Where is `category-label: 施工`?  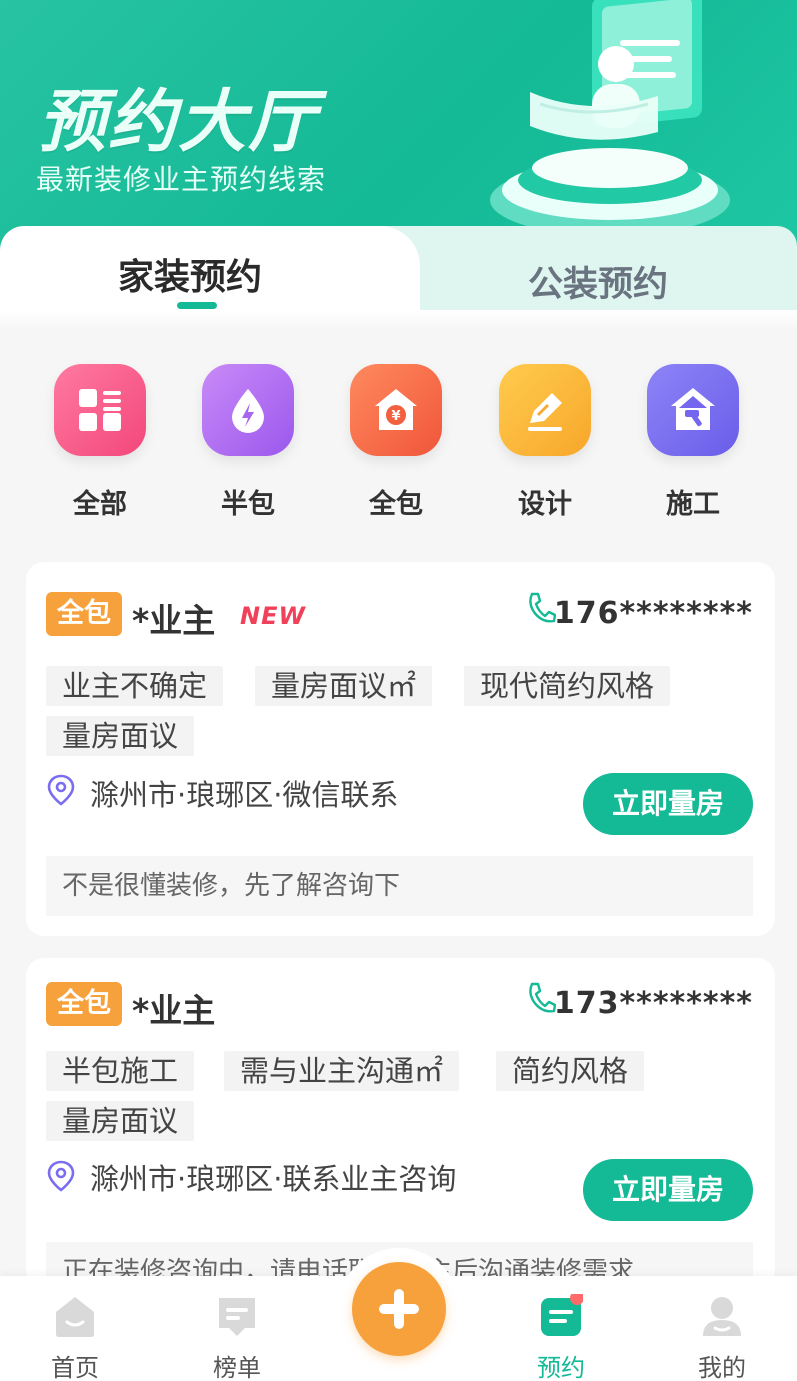
category-label: 施工 is located at coordinates (693, 504).